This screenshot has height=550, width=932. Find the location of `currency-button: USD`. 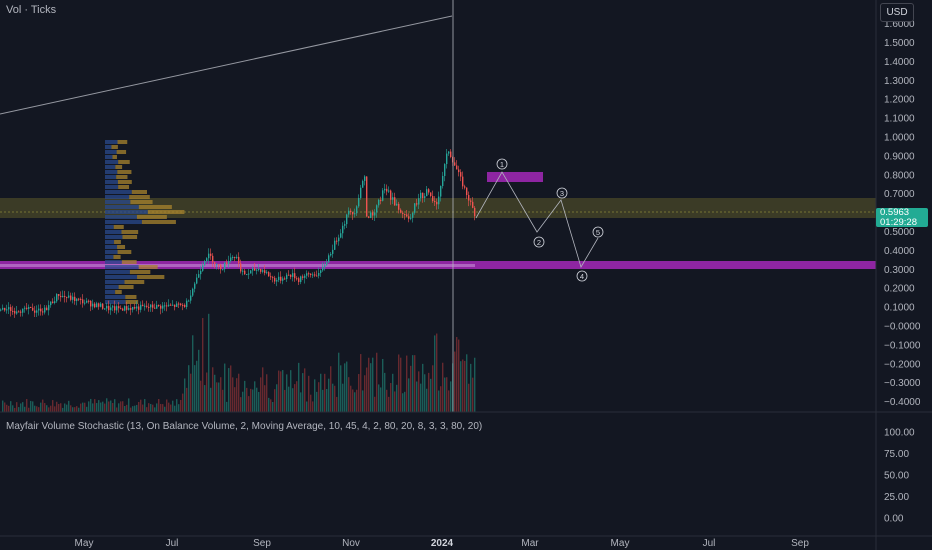

currency-button: USD is located at coordinates (897, 12).